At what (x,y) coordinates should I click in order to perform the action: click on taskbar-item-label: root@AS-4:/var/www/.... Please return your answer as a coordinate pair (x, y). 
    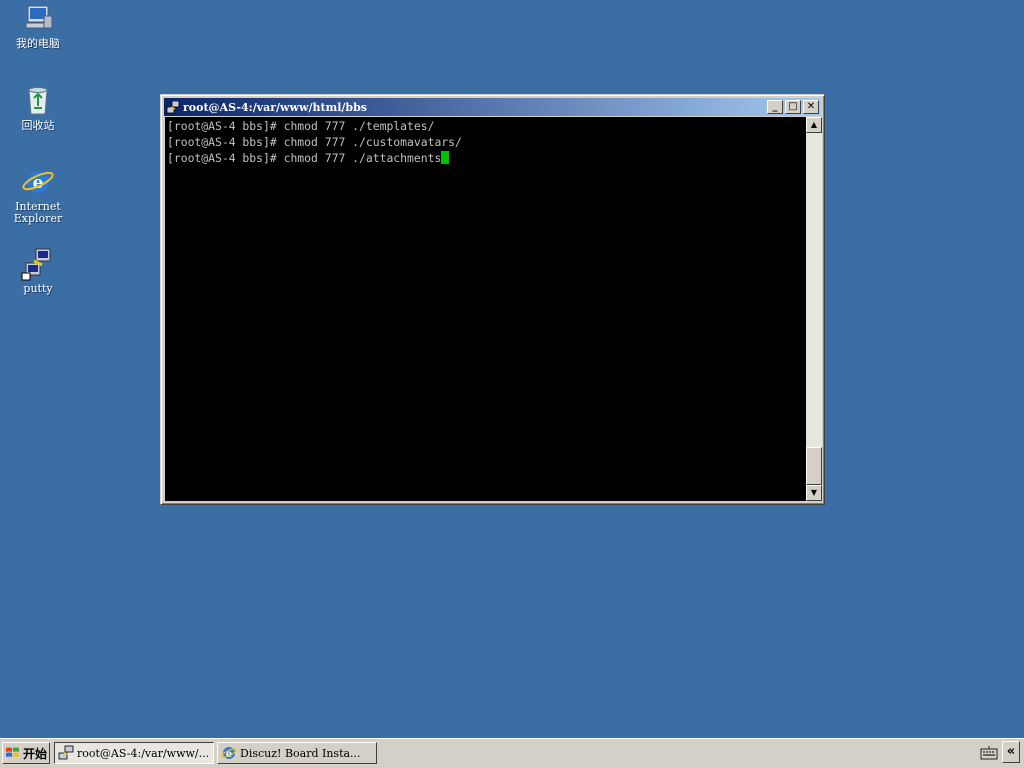
    Looking at the image, I should click on (143, 753).